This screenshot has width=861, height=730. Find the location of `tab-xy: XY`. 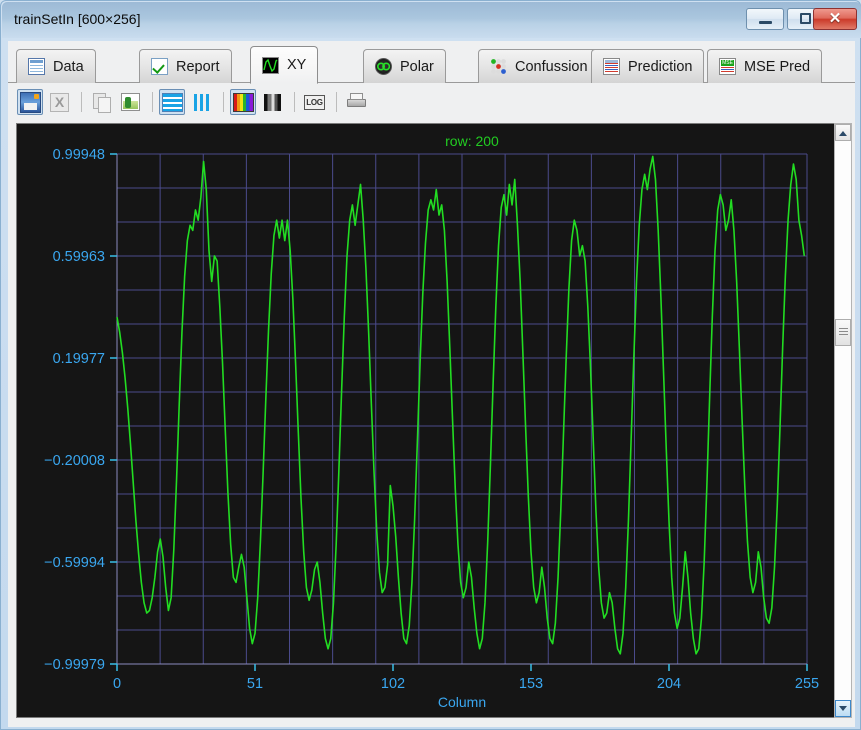

tab-xy: XY is located at coordinates (284, 65).